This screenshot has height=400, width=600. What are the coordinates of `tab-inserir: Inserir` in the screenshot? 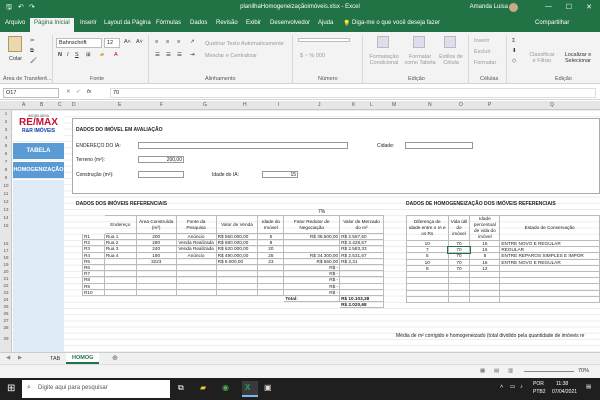 It's located at (88, 23).